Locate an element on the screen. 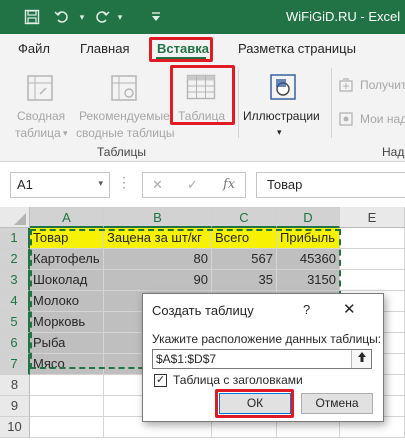  cell-a10 is located at coordinates (67, 427).